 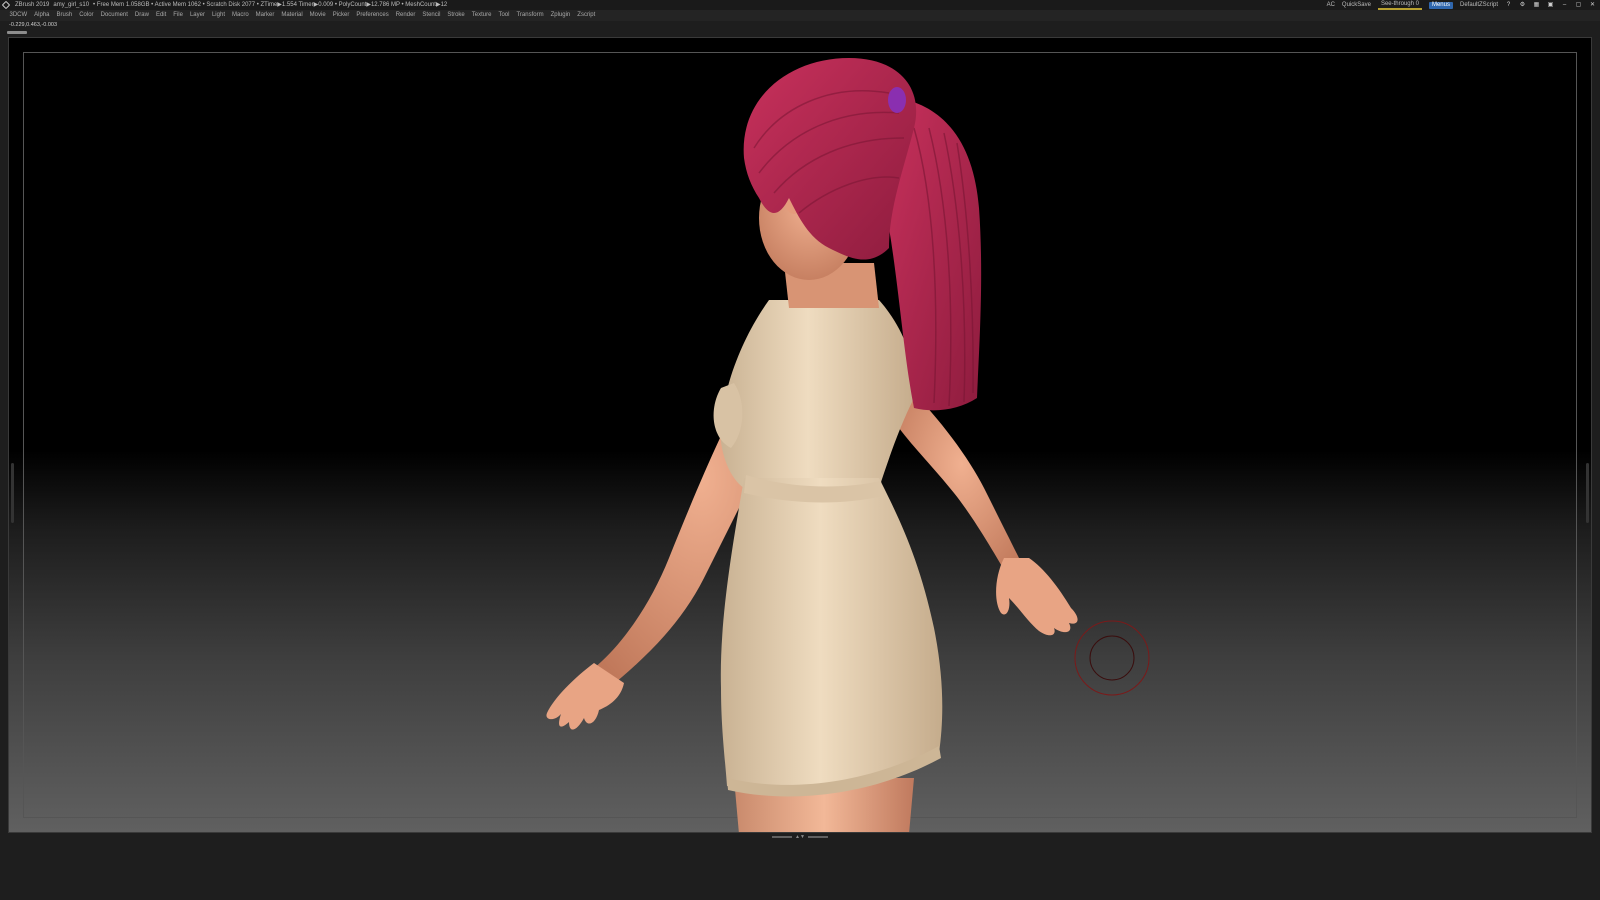 I want to click on minimize-icon: –, so click(x=1564, y=5).